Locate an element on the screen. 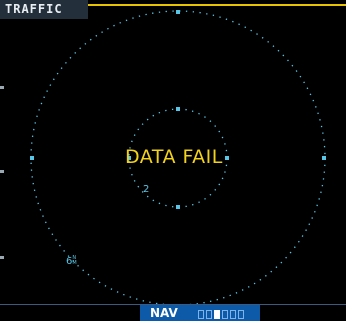  page-group-label: NAV is located at coordinates (164, 313).